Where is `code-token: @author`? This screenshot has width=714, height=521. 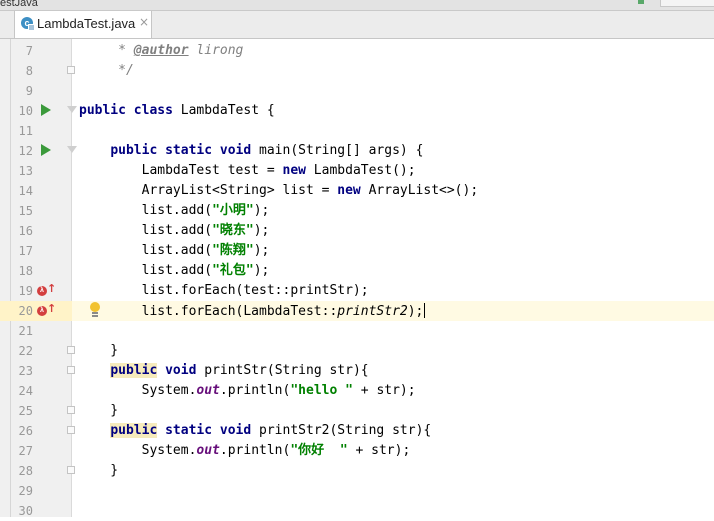
code-token: @author is located at coordinates (161, 50).